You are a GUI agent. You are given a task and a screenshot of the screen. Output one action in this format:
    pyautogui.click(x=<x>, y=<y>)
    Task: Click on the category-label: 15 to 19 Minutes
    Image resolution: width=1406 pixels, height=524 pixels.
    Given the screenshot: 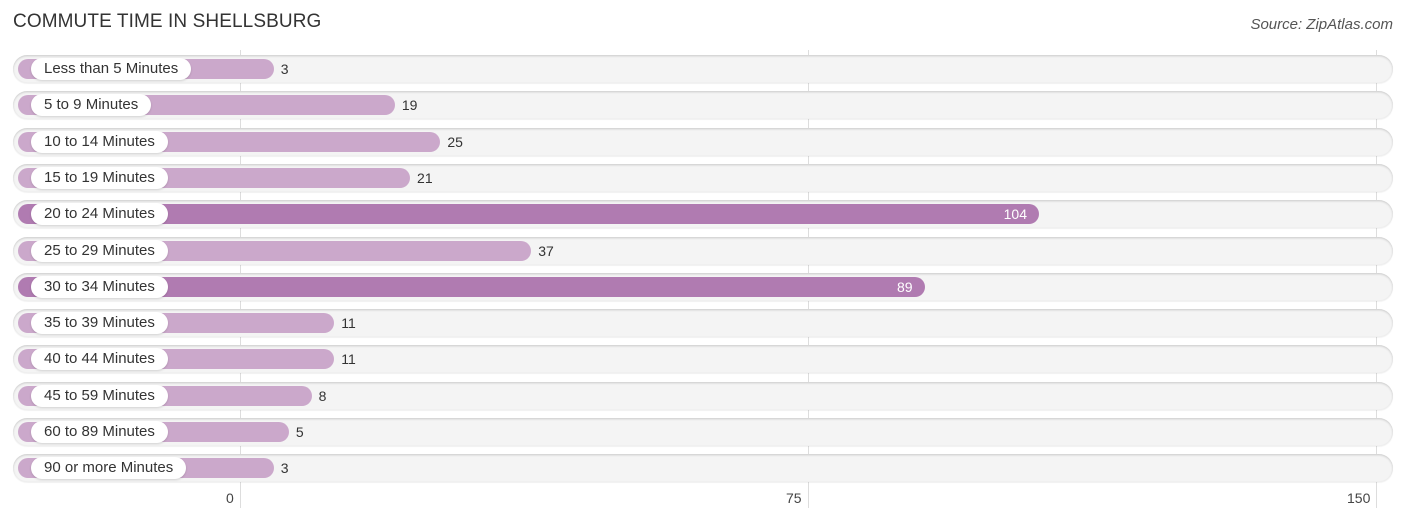 What is the action you would take?
    pyautogui.click(x=99, y=177)
    